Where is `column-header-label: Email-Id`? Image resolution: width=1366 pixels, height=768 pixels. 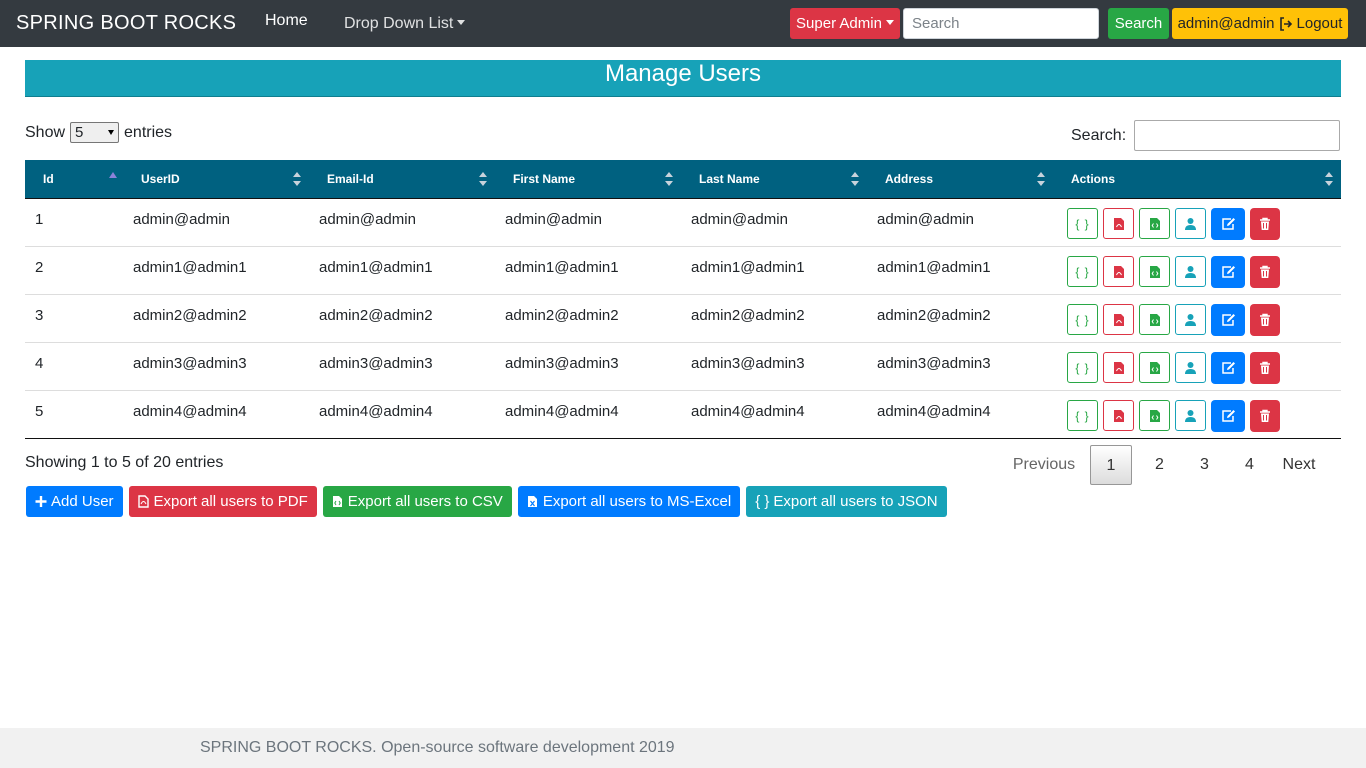 column-header-label: Email-Id is located at coordinates (350, 179).